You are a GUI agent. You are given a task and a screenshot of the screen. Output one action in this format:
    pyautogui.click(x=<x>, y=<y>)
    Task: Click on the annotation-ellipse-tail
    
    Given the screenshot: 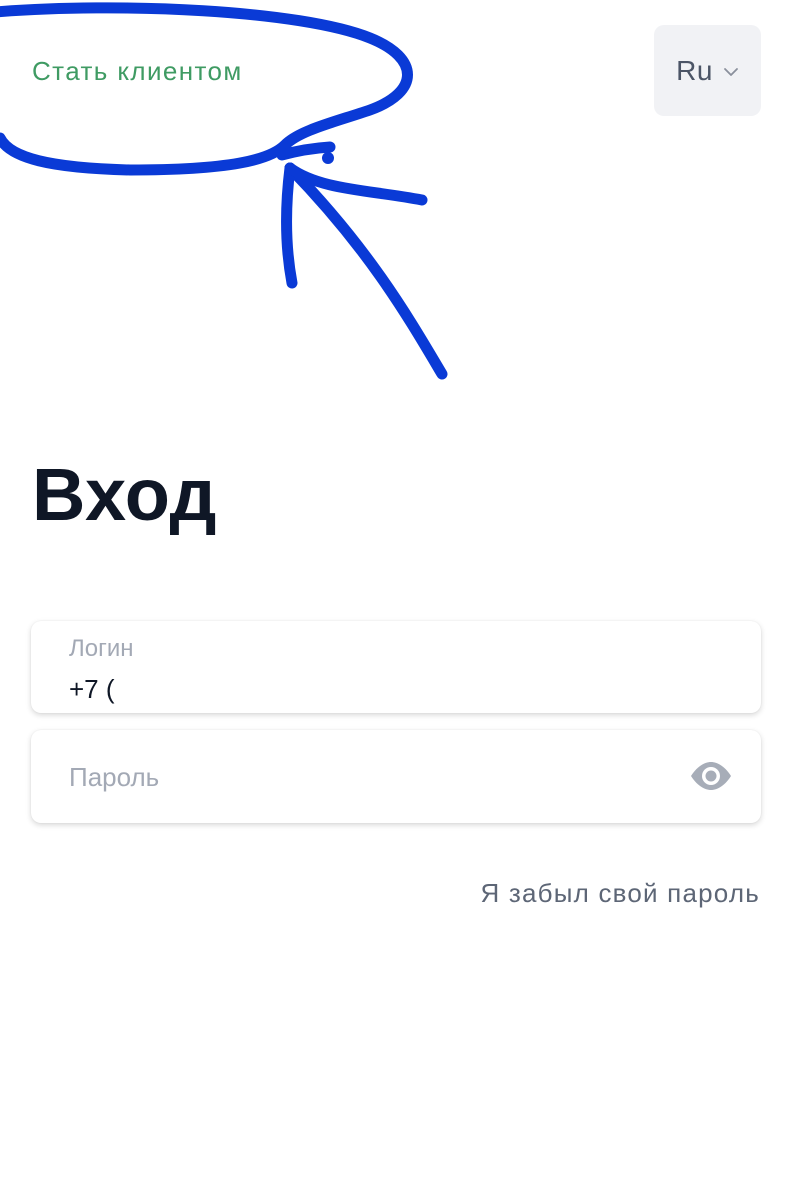 What is the action you would take?
    pyautogui.click(x=306, y=151)
    